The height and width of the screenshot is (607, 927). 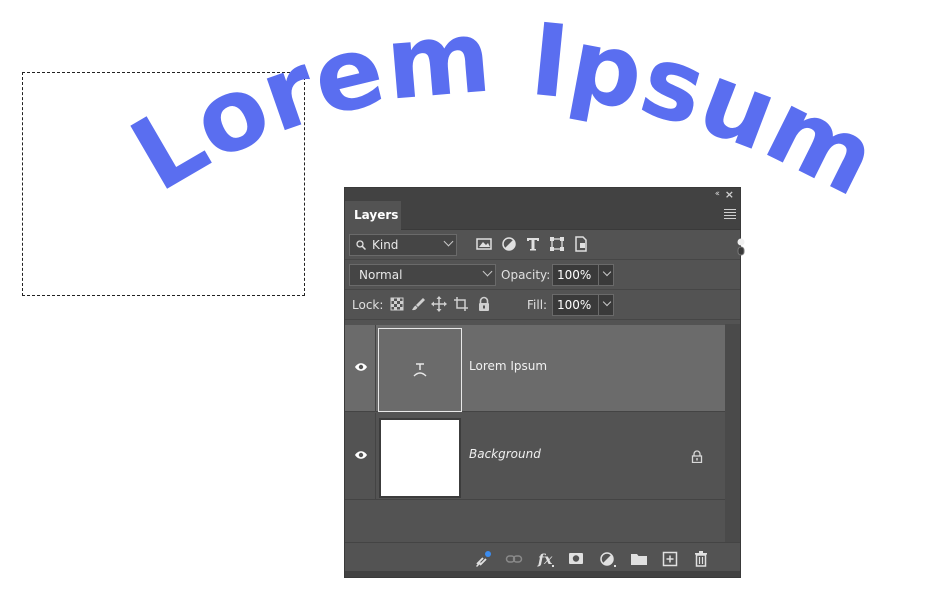 What do you see at coordinates (418, 304) in the screenshot?
I see `lock-image-pixels-brush-icon` at bounding box center [418, 304].